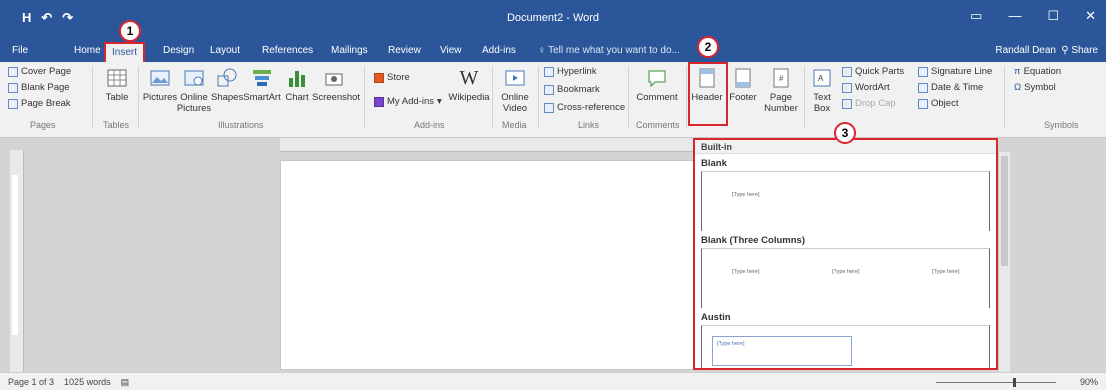 The width and height of the screenshot is (1106, 390). What do you see at coordinates (866, 87) in the screenshot?
I see `wordart-button: WordArt` at bounding box center [866, 87].